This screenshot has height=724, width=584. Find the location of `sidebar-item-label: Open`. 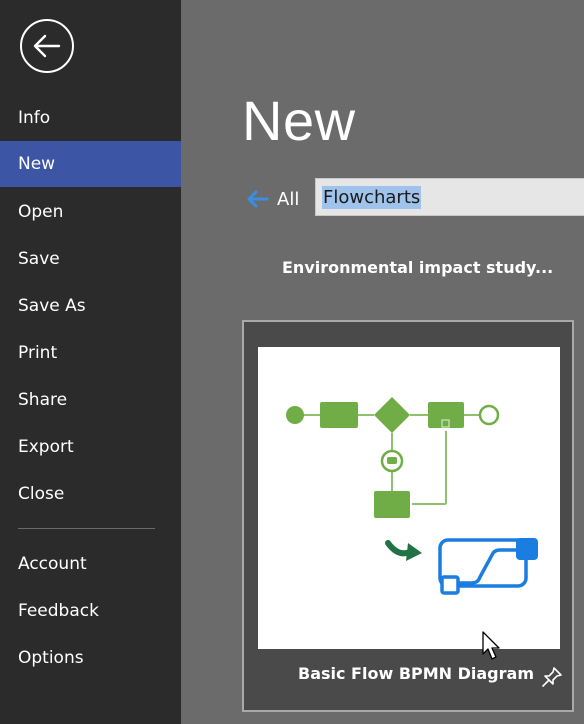

sidebar-item-label: Open is located at coordinates (41, 212).